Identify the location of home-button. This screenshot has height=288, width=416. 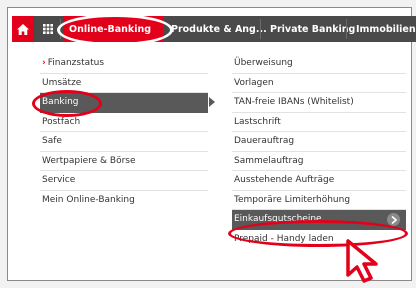
(23, 29).